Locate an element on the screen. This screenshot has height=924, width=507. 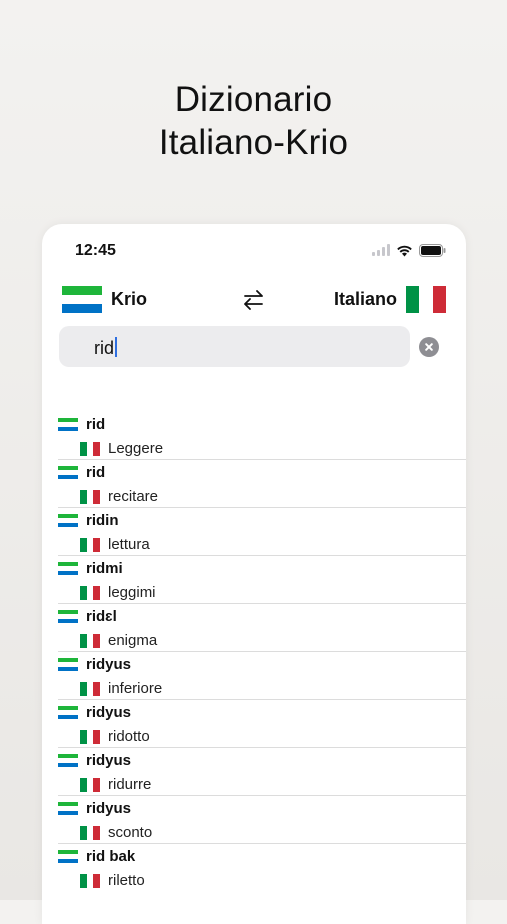
krio-word: rid bak is located at coordinates (111, 856).